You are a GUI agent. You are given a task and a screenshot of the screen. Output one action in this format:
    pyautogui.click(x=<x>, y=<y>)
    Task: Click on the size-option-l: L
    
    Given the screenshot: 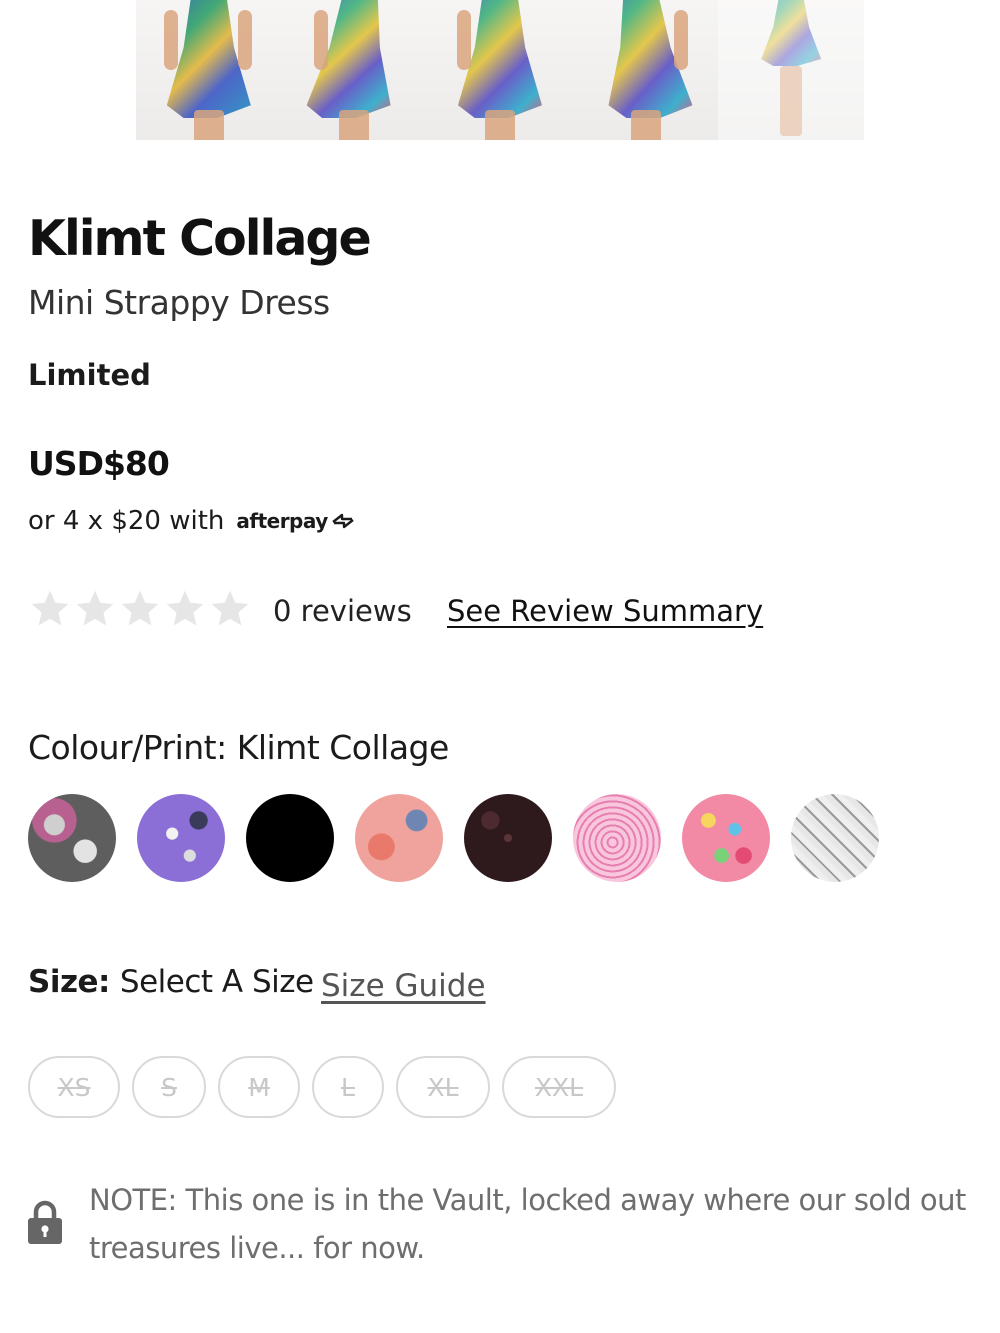 What is the action you would take?
    pyautogui.click(x=348, y=1087)
    